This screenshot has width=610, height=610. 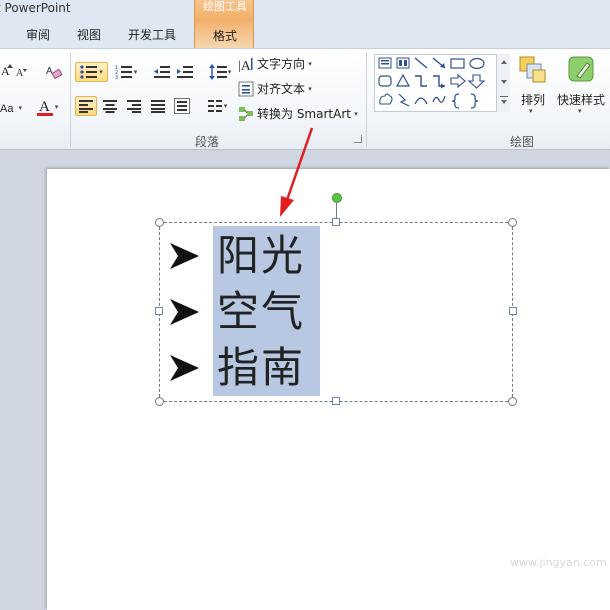 What do you see at coordinates (281, 89) in the screenshot?
I see `align-text-label: 对齐文本` at bounding box center [281, 89].